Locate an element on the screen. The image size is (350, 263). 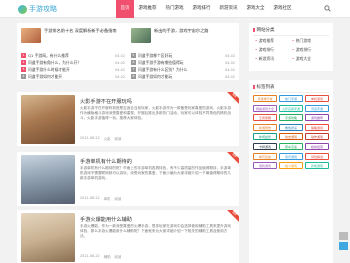
list-item: 6 问道手游手游有哪些值得玩 04-02 is located at coordinates (183, 62).